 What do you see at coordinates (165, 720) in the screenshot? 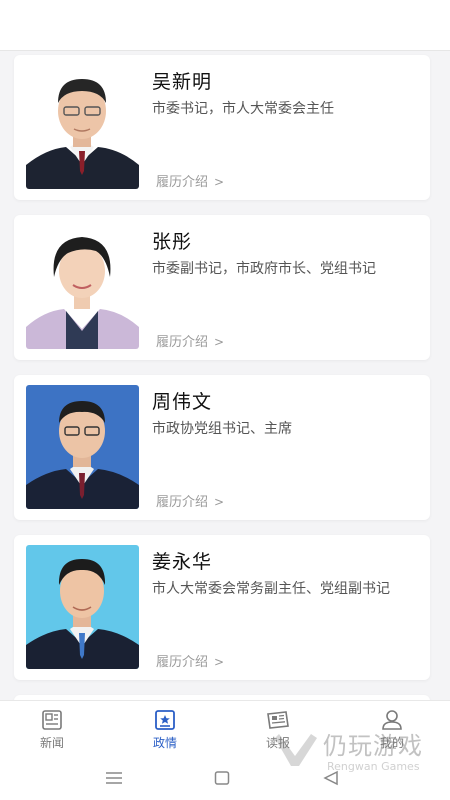
I see `politics-icon` at bounding box center [165, 720].